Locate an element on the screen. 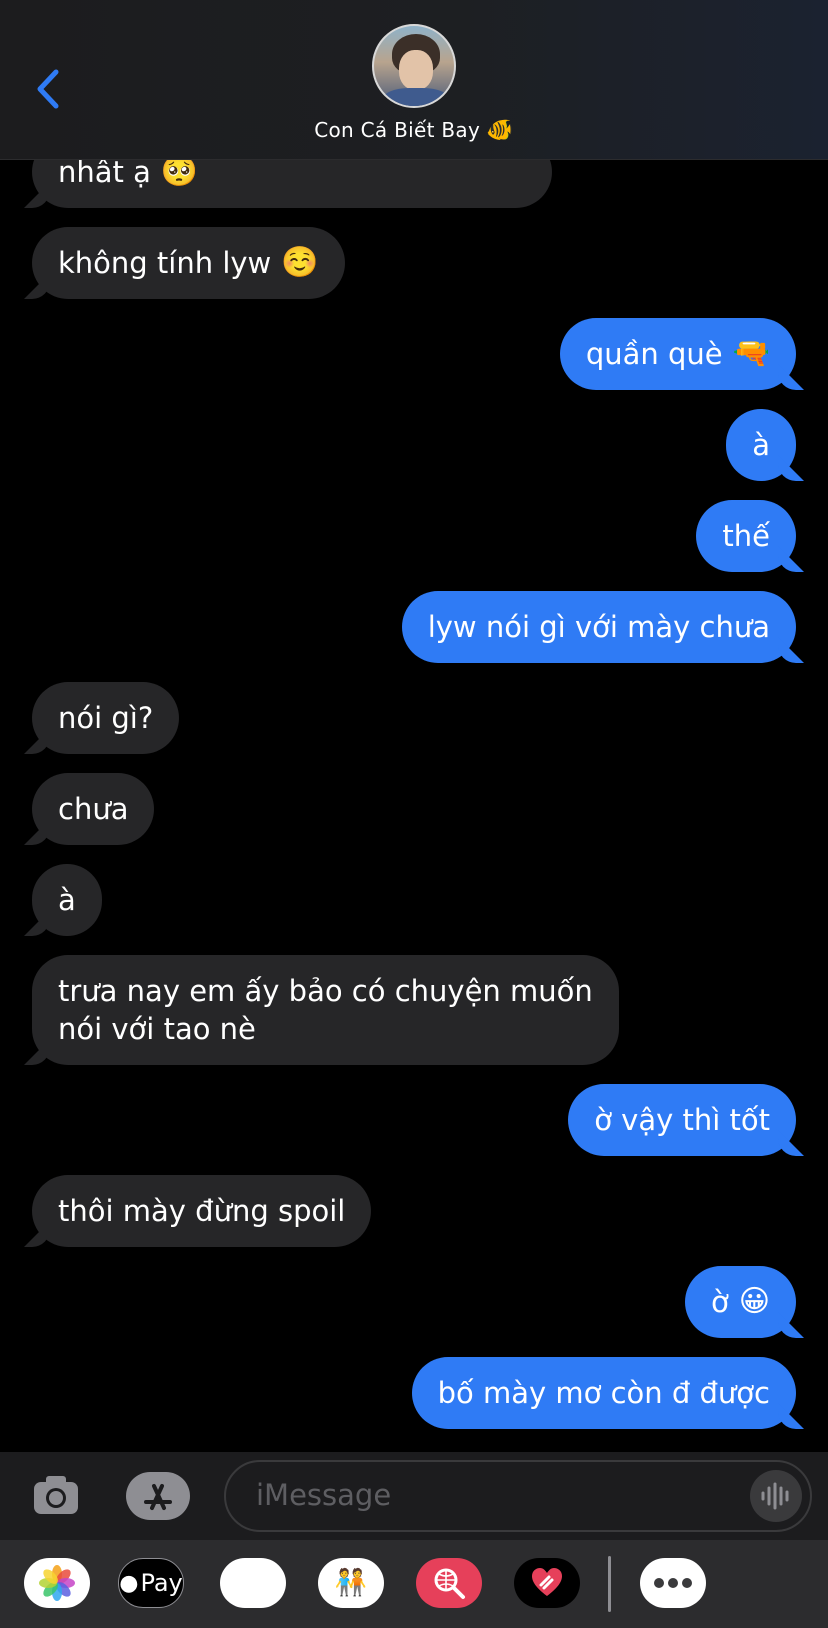 The image size is (828, 1628). apple-pay-icon: ● Pay is located at coordinates (151, 1583).